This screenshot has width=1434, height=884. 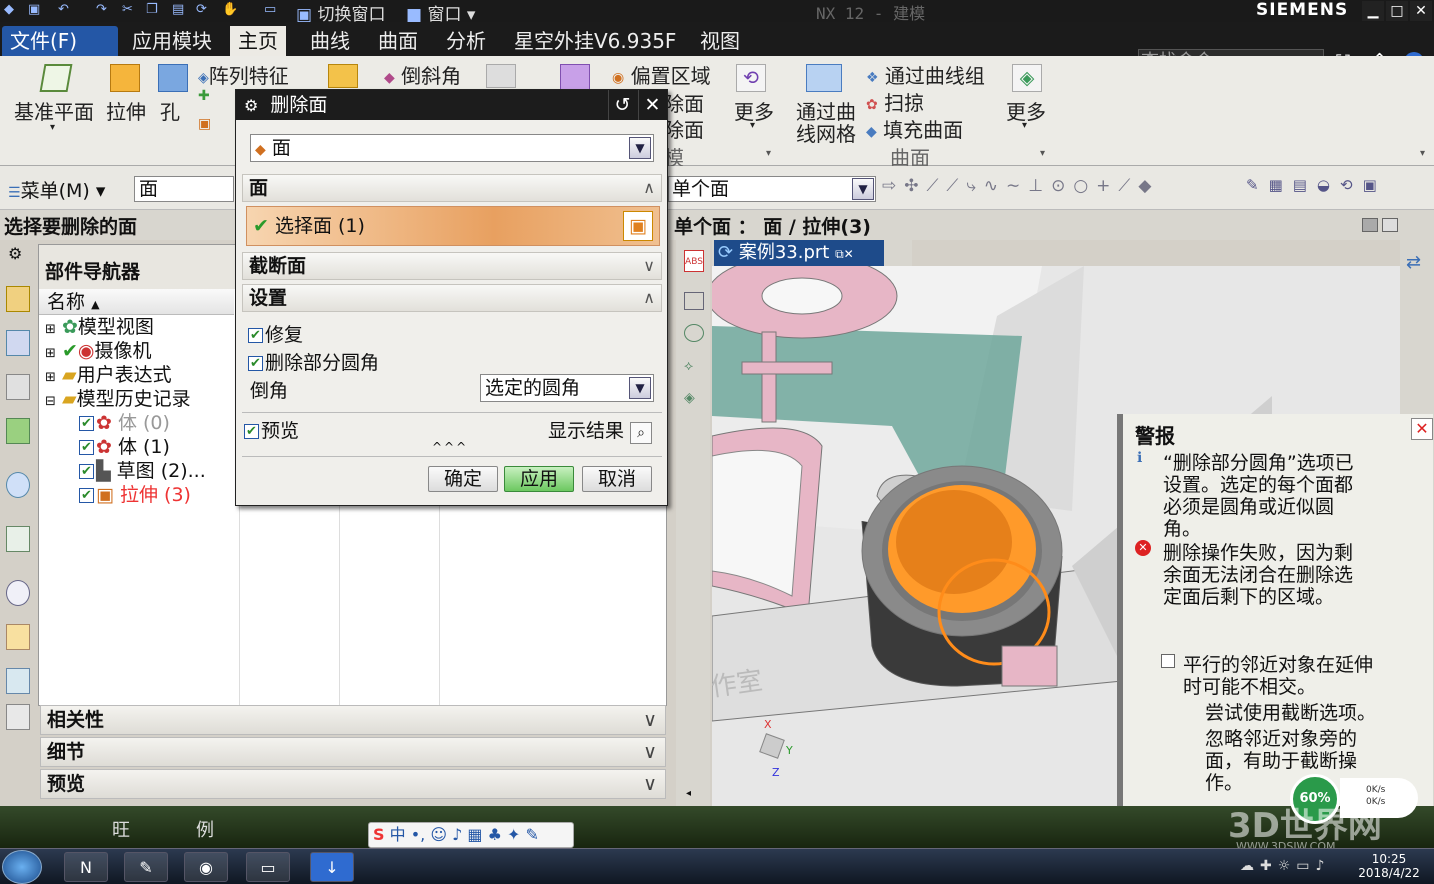 I want to click on tab-plugin: 星空外挂V6.935F, so click(x=595, y=41).